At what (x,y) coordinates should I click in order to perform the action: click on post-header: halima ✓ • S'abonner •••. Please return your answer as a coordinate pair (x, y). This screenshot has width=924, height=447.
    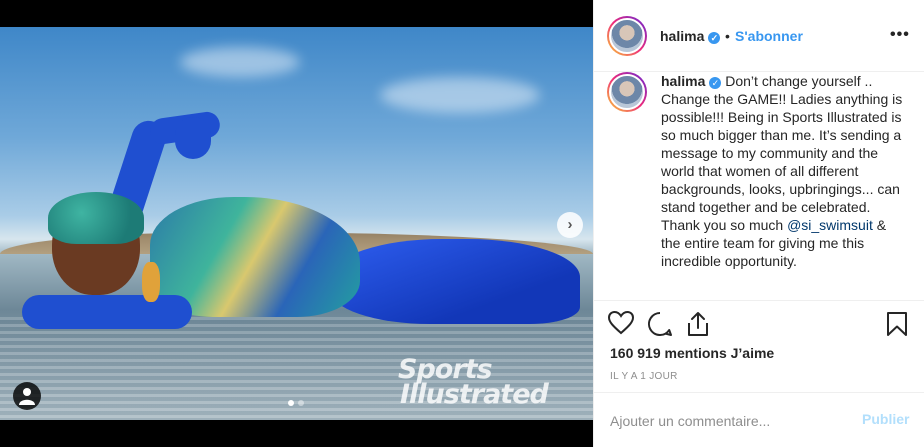
    Looking at the image, I should click on (759, 36).